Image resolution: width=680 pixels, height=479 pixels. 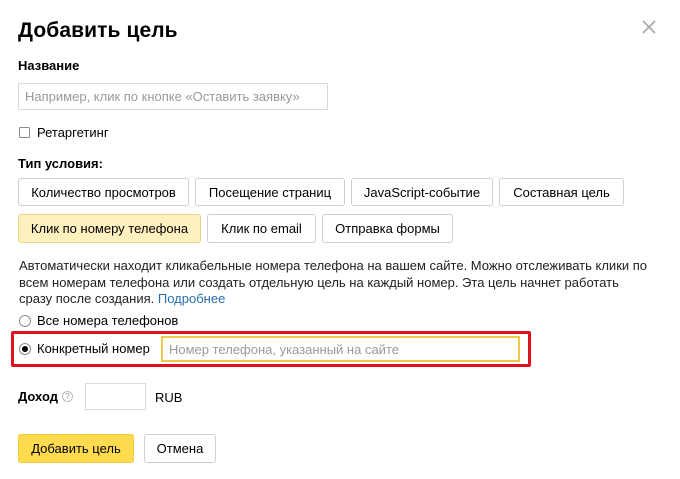 I want to click on type-form-submit-button: Отправка формы, so click(x=387, y=228).